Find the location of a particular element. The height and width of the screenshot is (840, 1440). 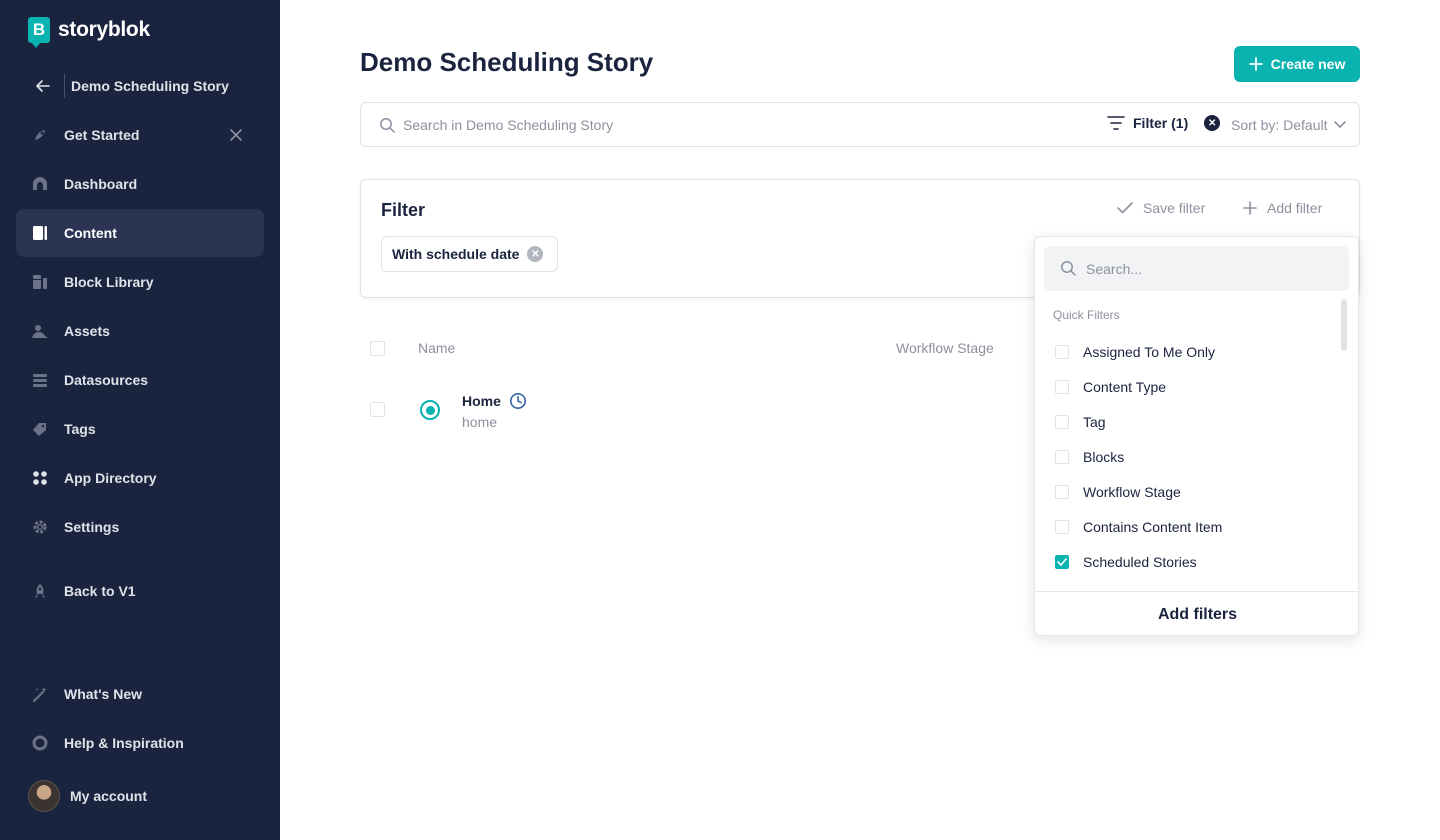

sidebar-item-label: Datasources is located at coordinates (106, 380).